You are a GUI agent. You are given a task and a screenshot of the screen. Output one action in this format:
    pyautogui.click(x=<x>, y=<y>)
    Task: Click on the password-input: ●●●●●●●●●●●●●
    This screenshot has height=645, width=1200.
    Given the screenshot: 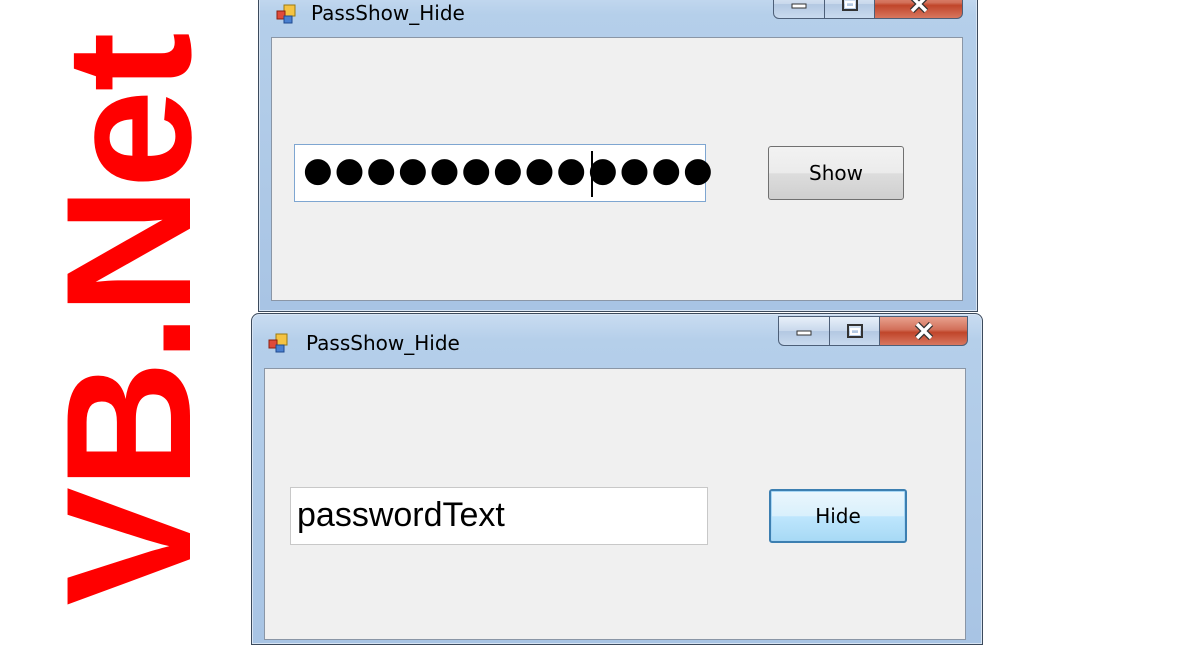 What is the action you would take?
    pyautogui.click(x=503, y=173)
    